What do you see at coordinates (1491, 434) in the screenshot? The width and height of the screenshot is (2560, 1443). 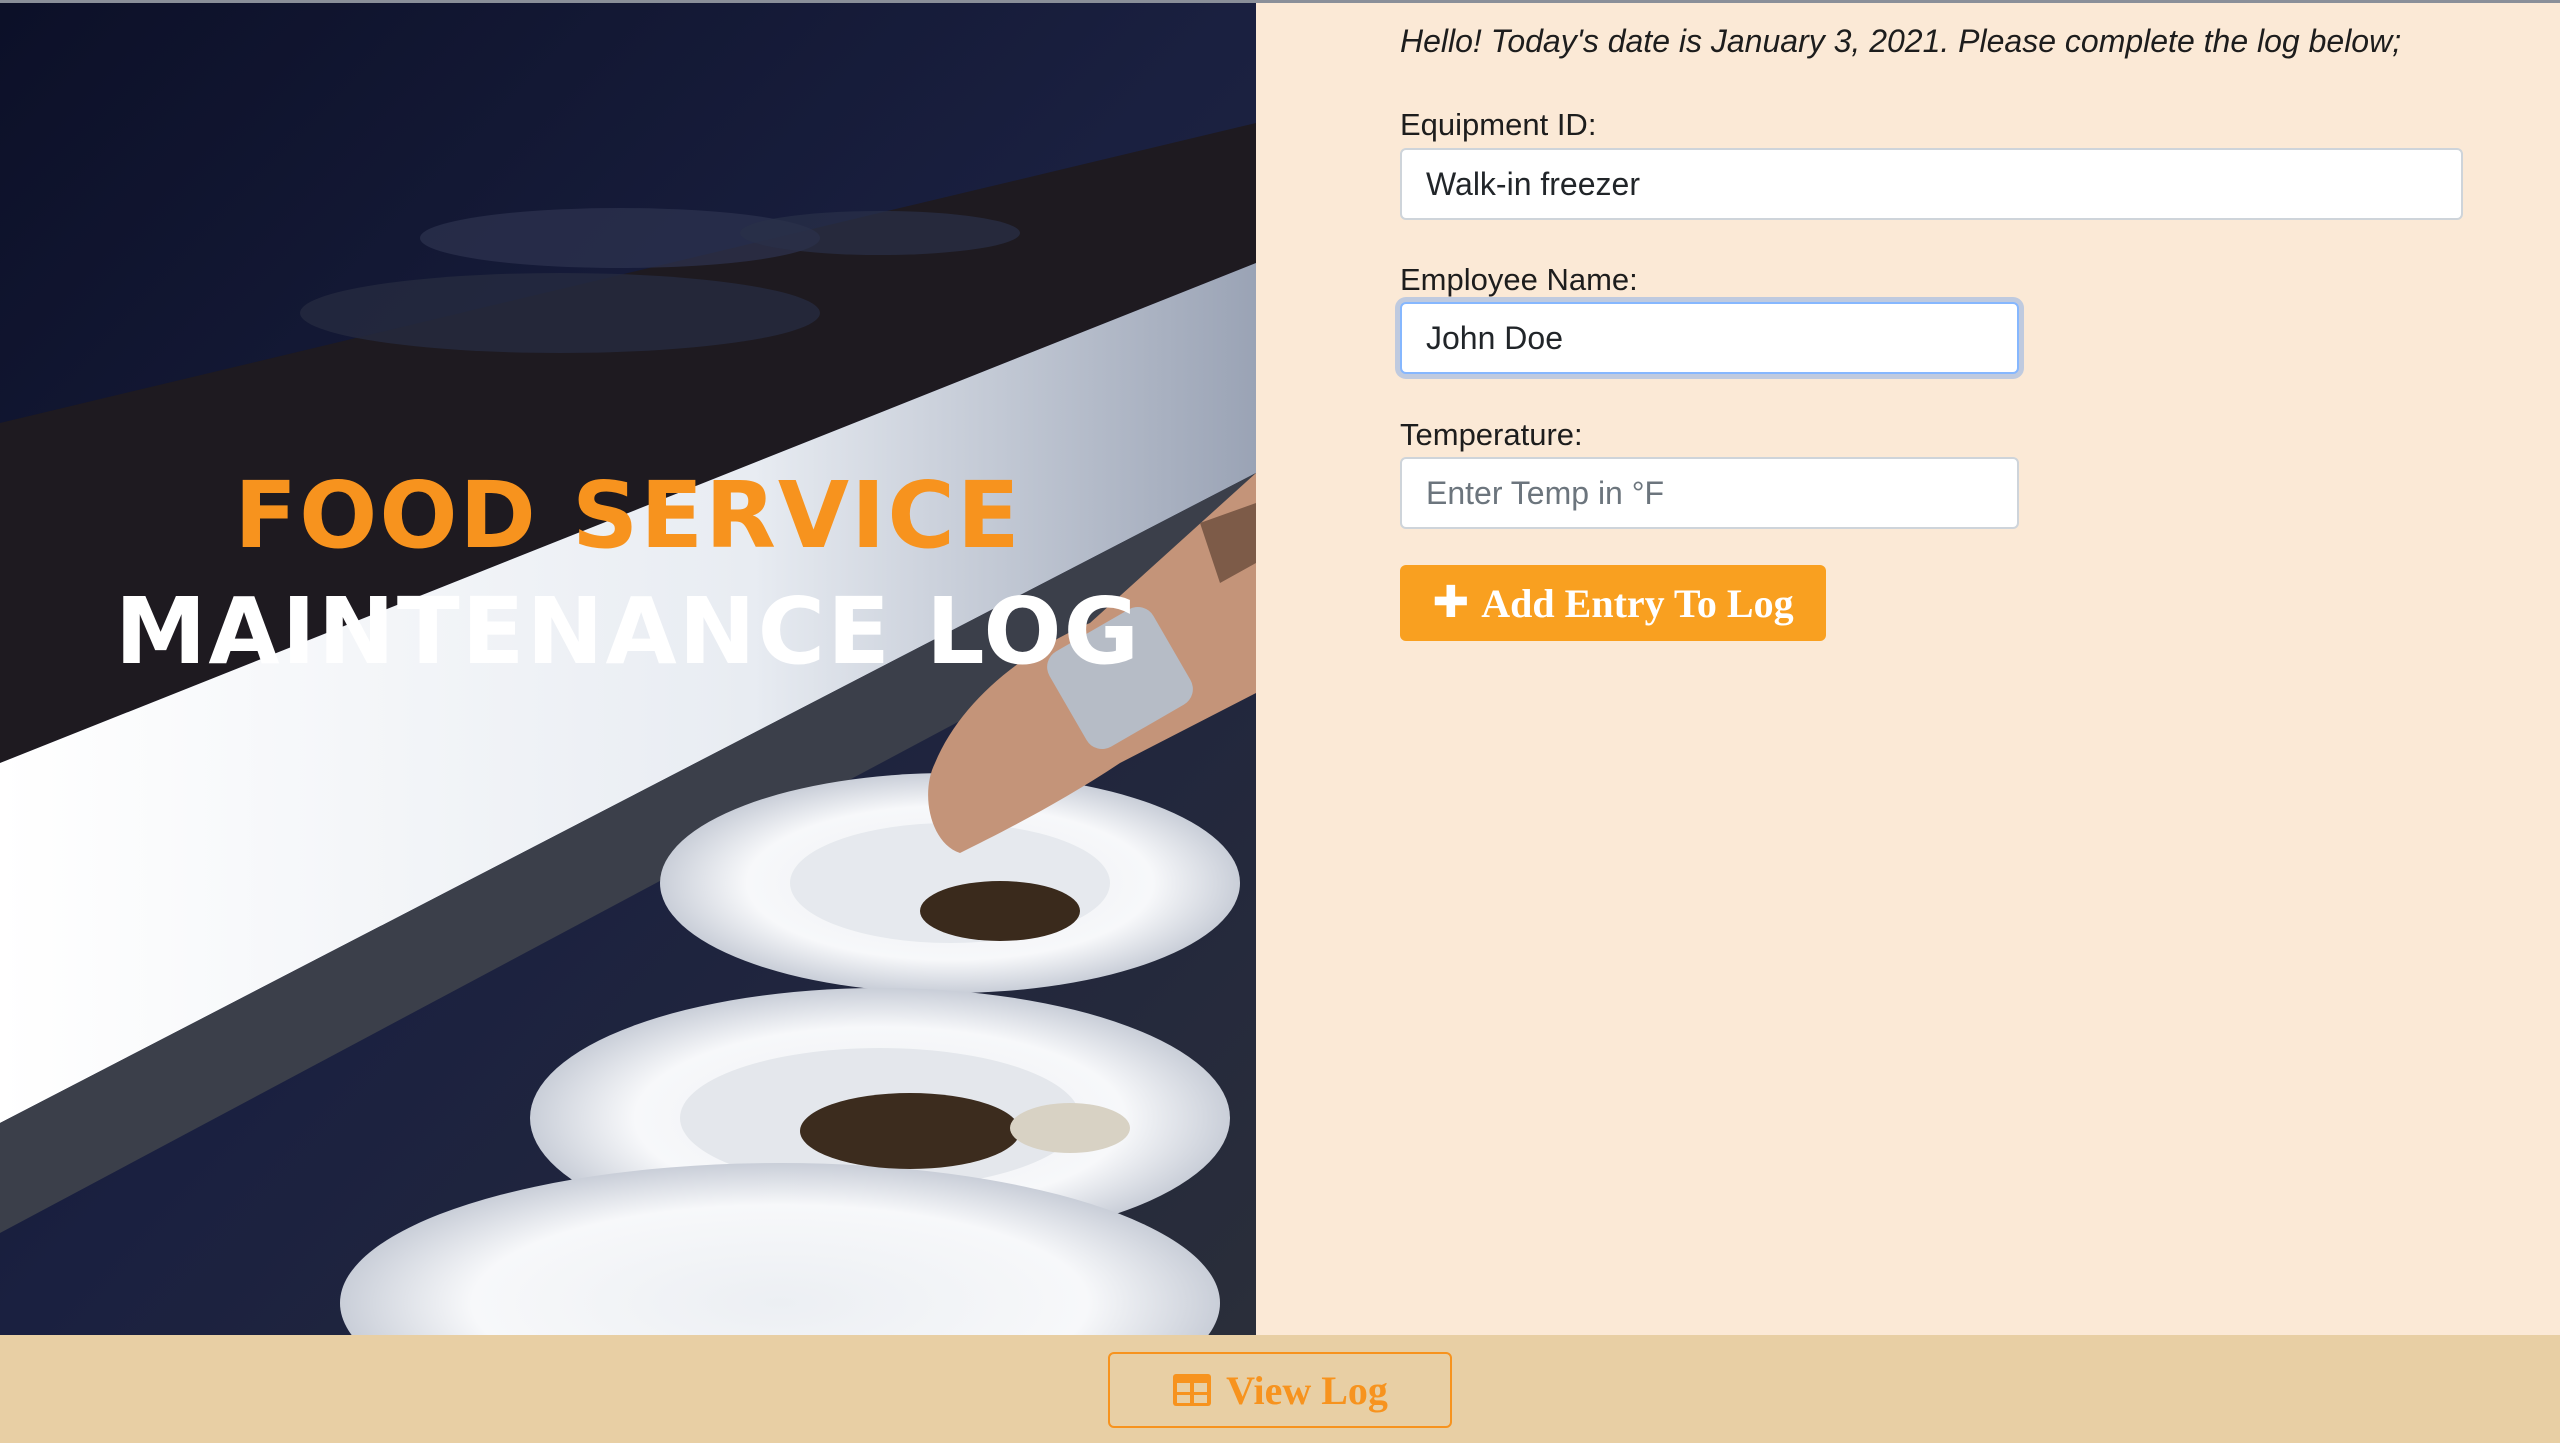 I see `temperature-label: Temperature:` at bounding box center [1491, 434].